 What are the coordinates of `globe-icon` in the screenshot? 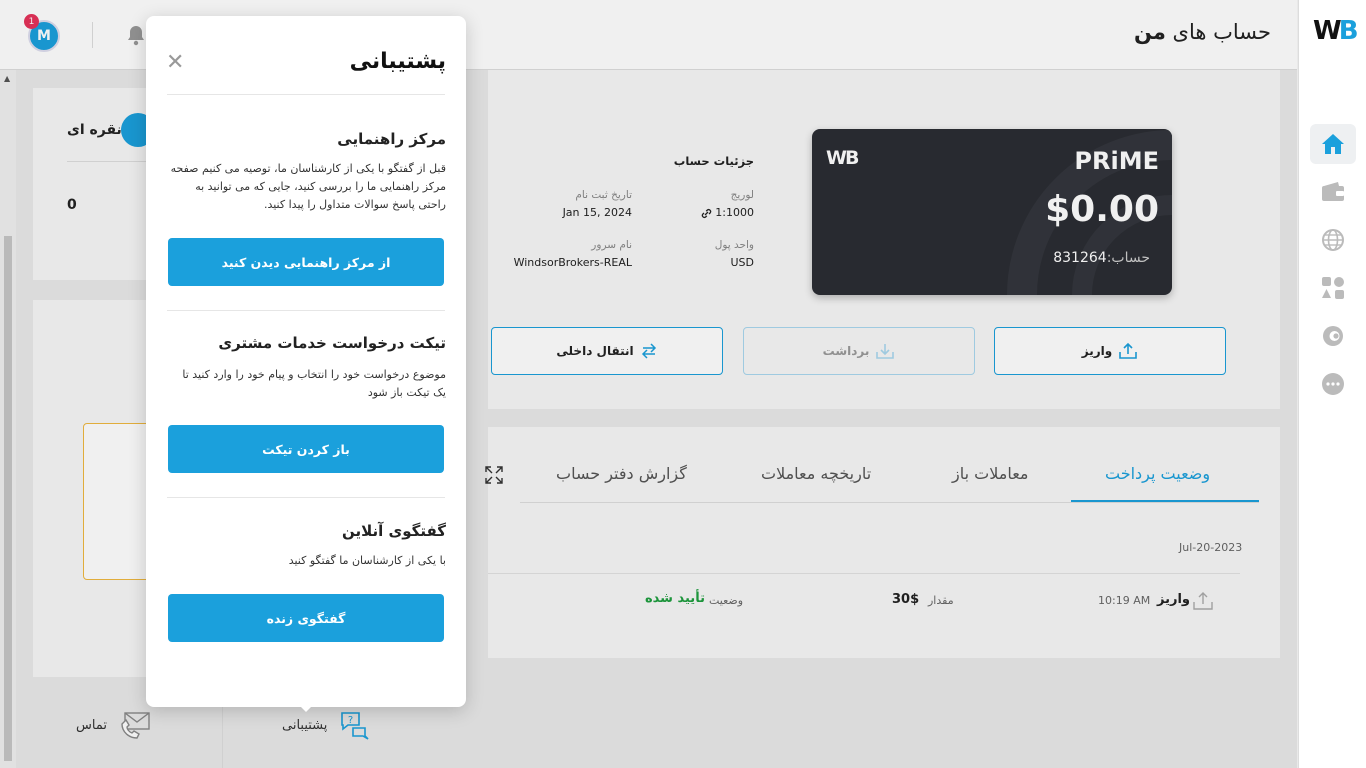 It's located at (1333, 240).